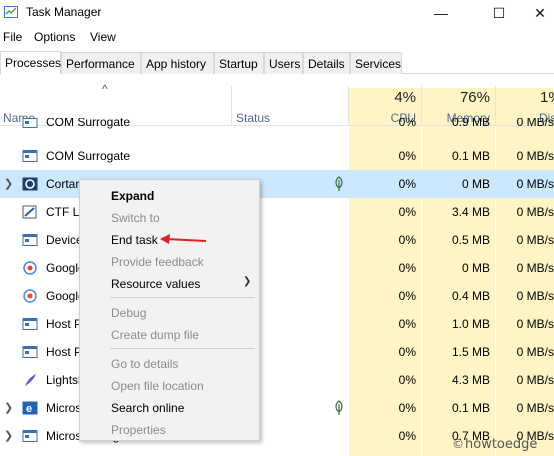 The width and height of the screenshot is (554, 456). Describe the element at coordinates (277, 38) in the screenshot. I see `menu-bar: File Options View` at that location.